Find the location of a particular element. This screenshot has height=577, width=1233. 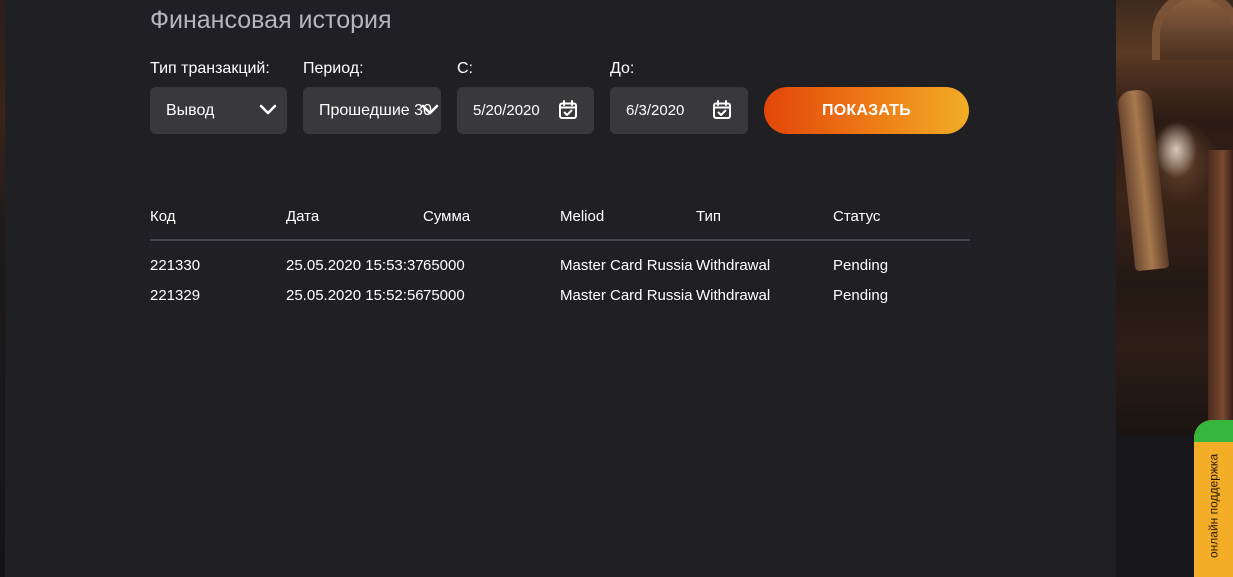

art-post is located at coordinates (1220, 292).